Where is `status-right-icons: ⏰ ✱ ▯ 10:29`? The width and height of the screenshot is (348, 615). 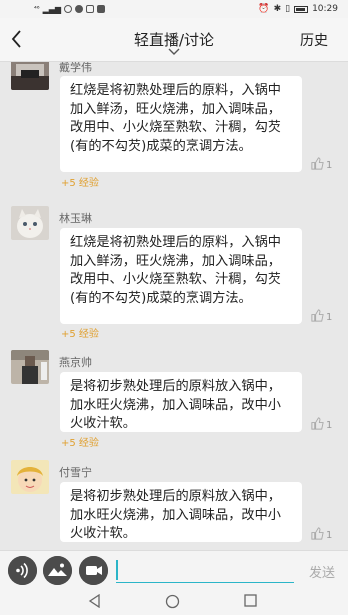 status-right-icons: ⏰ ✱ ▯ 10:29 is located at coordinates (298, 9).